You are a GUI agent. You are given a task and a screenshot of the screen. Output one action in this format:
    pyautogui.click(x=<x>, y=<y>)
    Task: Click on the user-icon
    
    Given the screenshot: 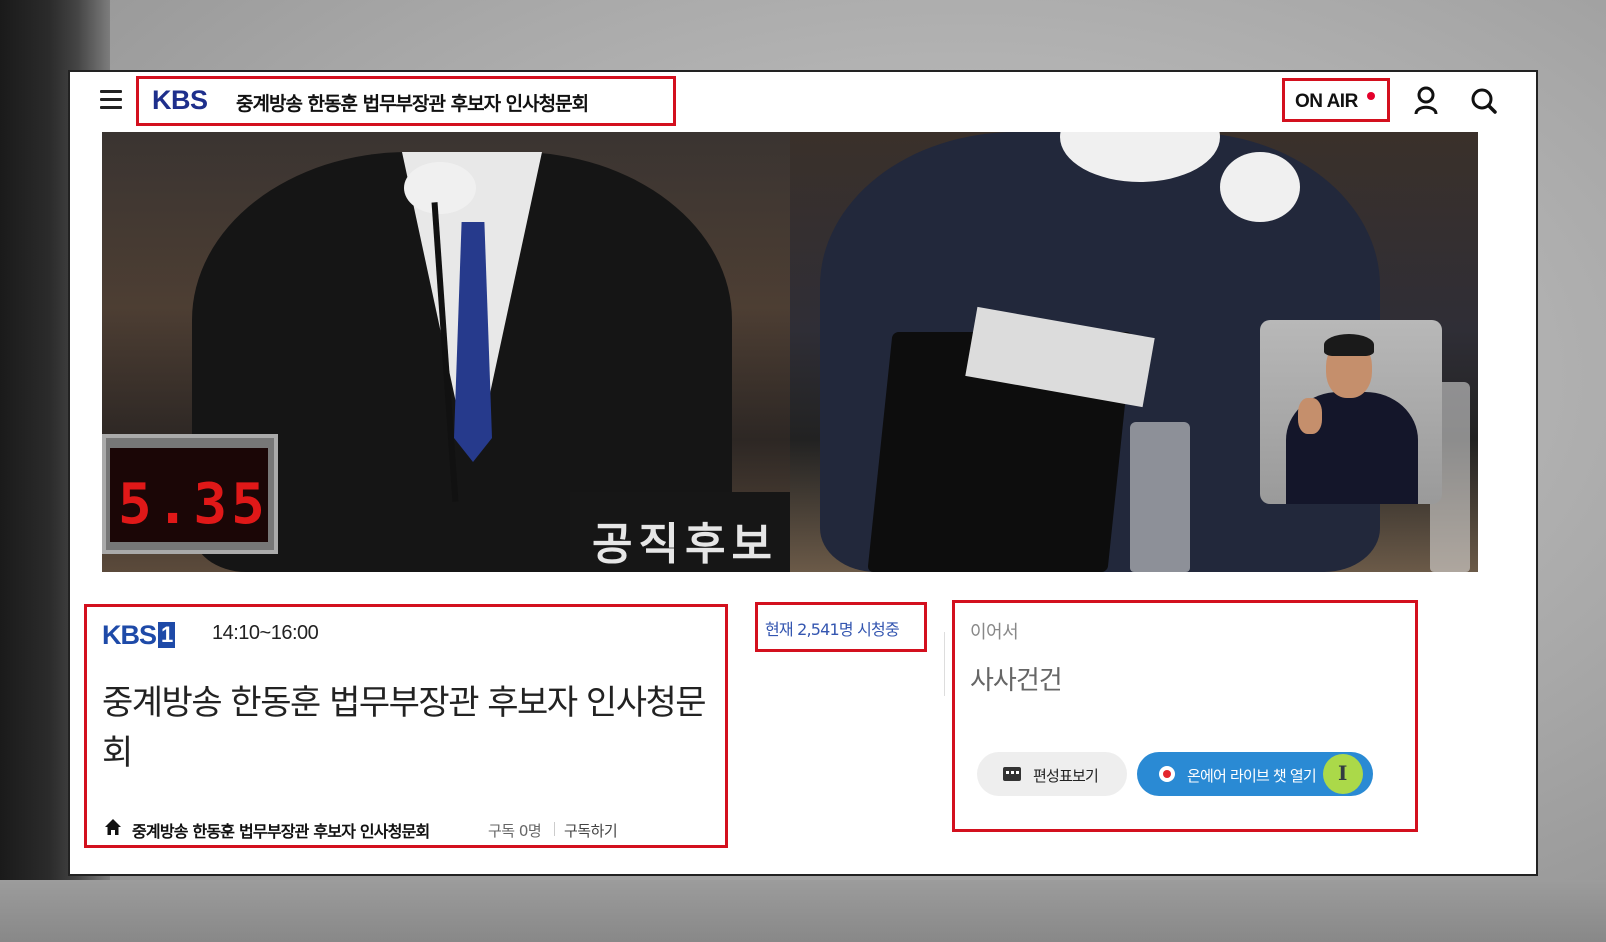 What is the action you would take?
    pyautogui.click(x=1426, y=101)
    